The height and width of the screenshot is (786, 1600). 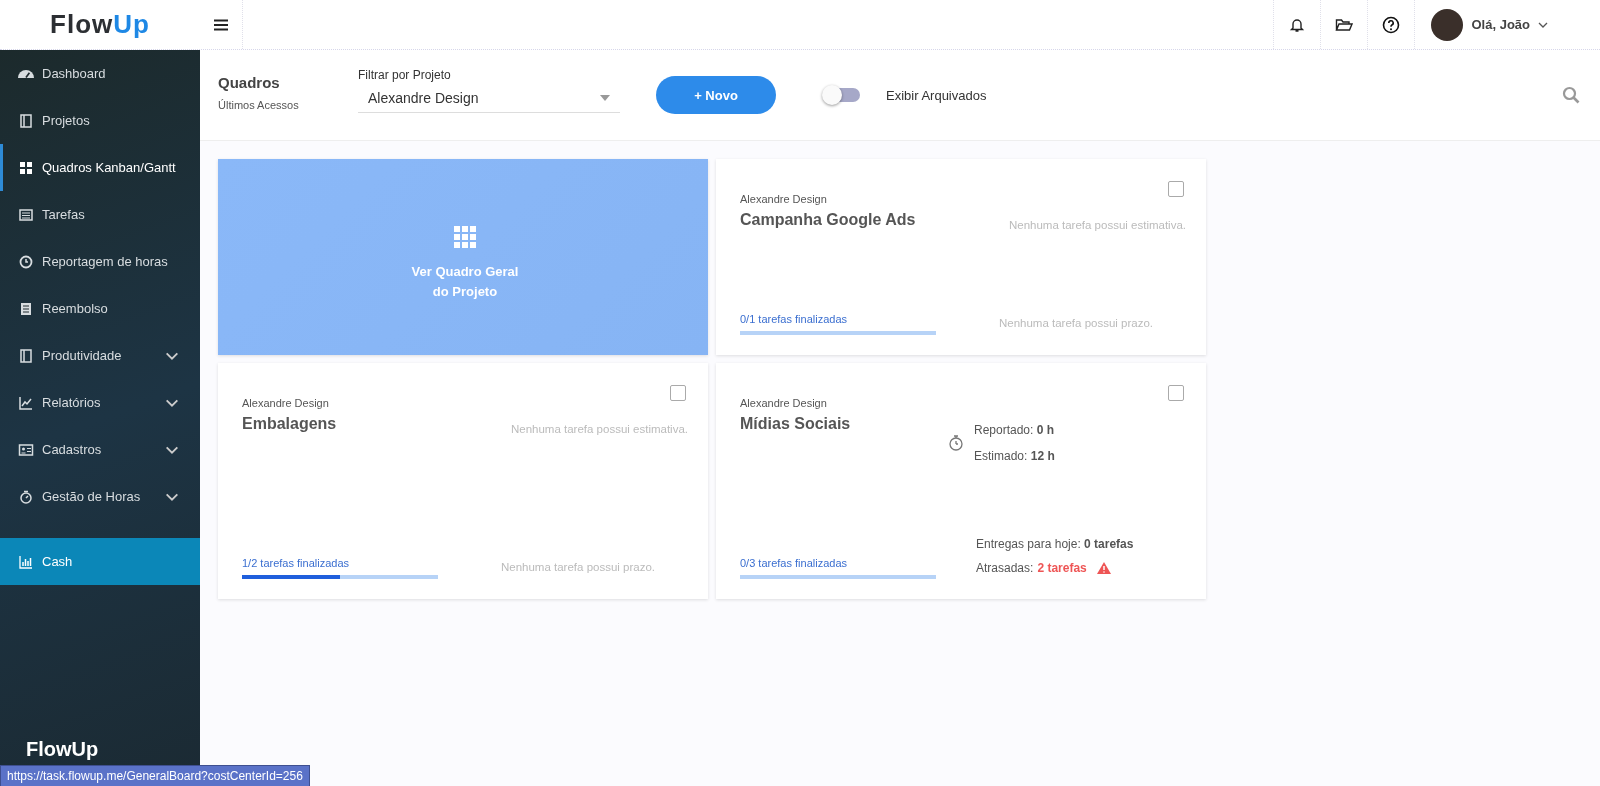 I want to click on flowup-logo: FlowUp, so click(x=100, y=24).